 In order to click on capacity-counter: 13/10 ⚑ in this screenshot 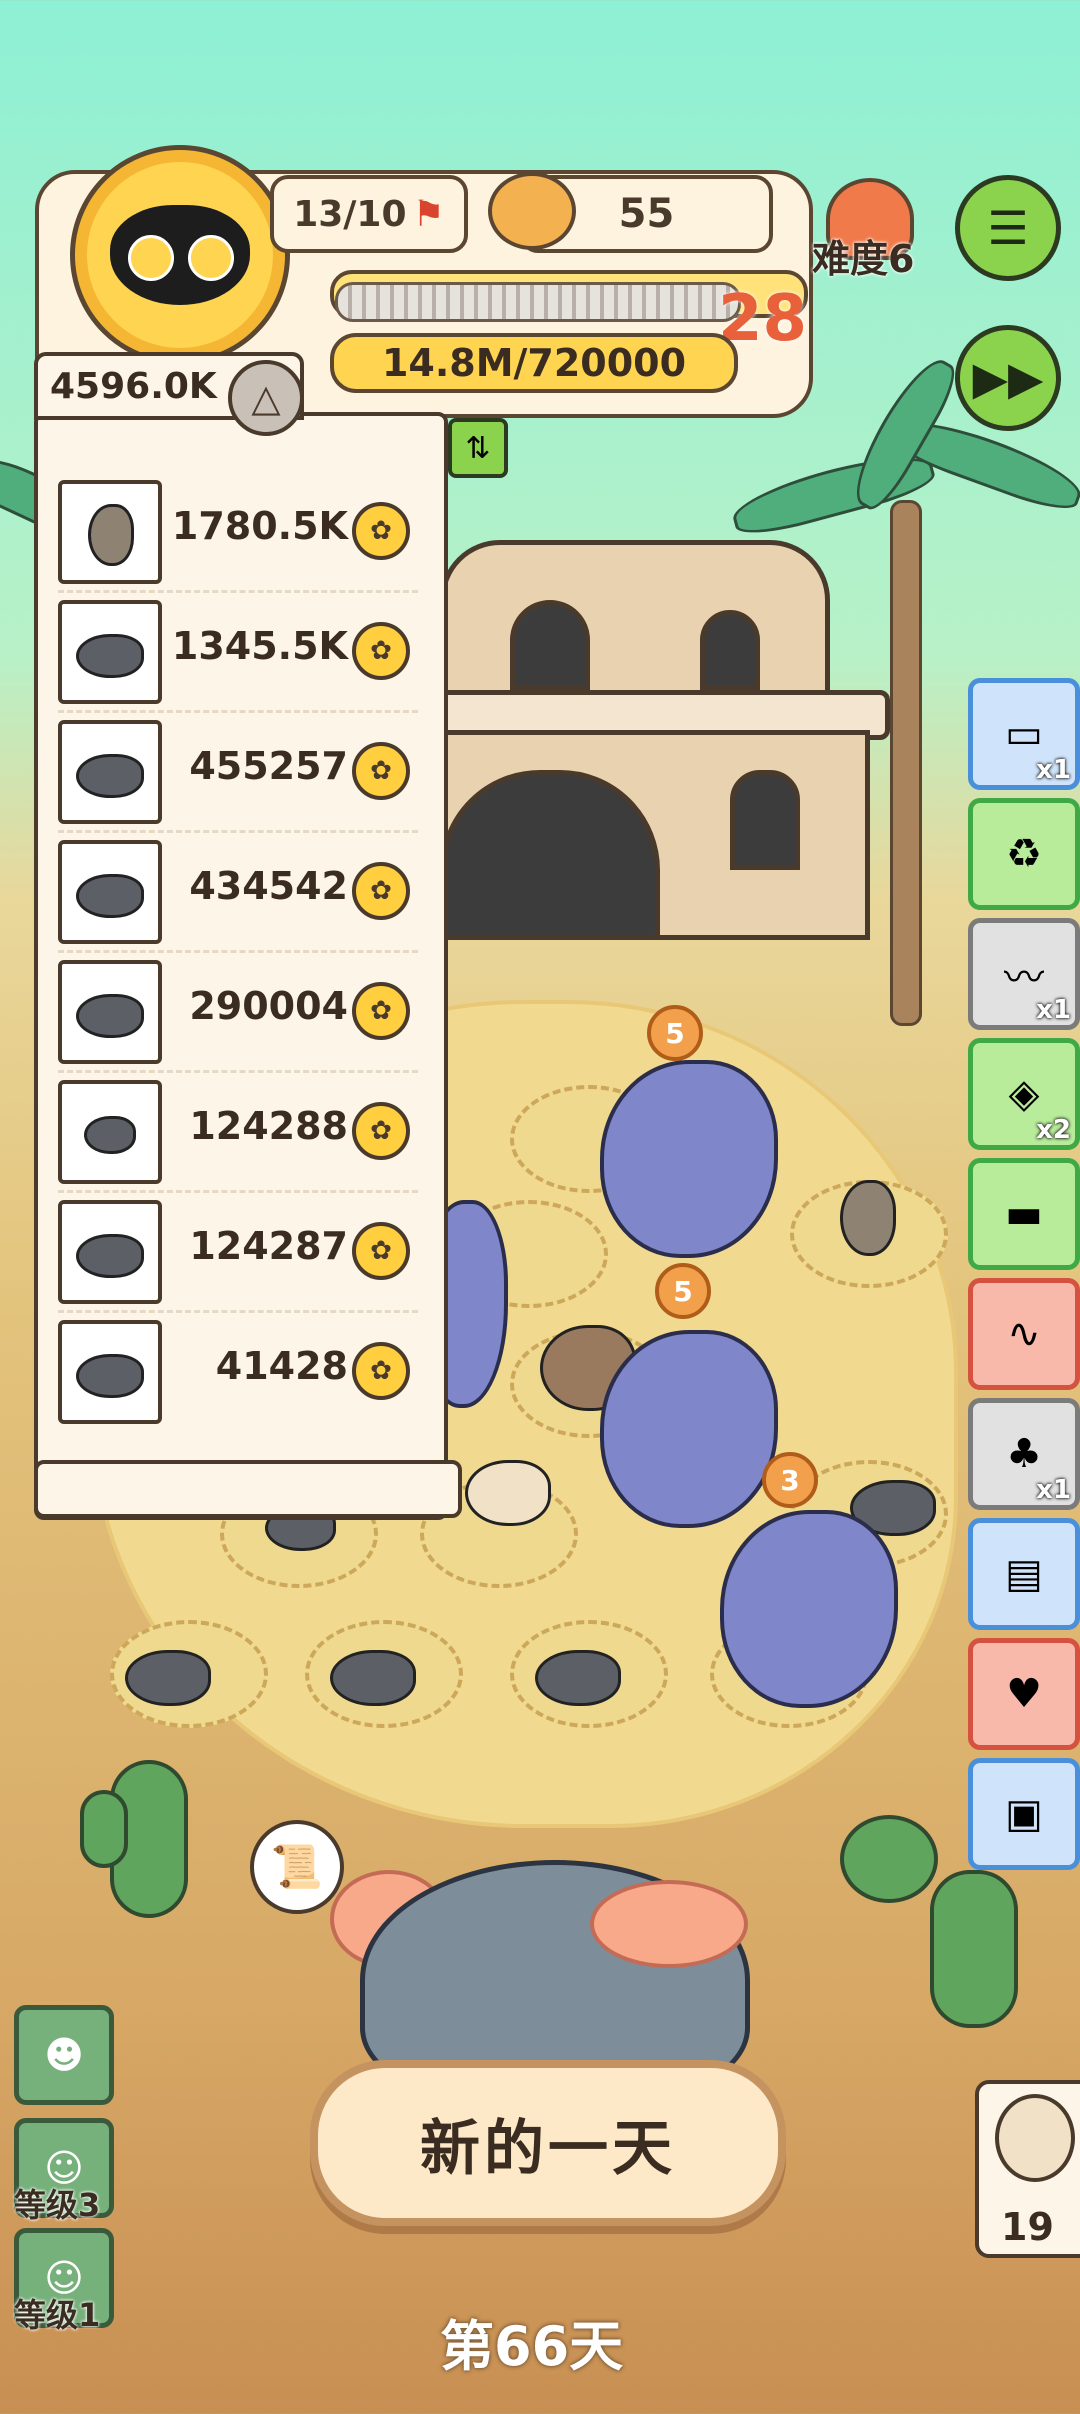, I will do `click(369, 214)`.